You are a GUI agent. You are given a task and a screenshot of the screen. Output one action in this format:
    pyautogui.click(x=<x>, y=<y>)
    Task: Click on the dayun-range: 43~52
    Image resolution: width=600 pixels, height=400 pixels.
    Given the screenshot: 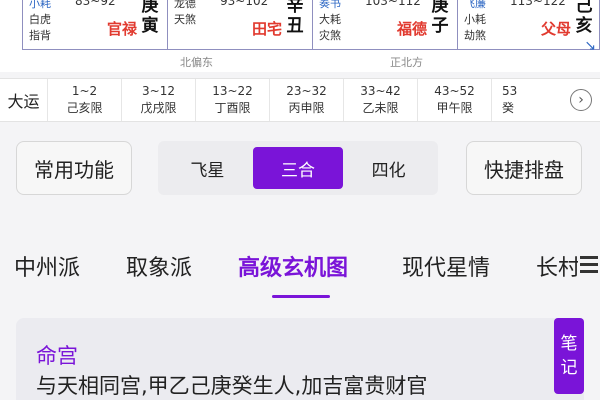 What is the action you would take?
    pyautogui.click(x=454, y=91)
    